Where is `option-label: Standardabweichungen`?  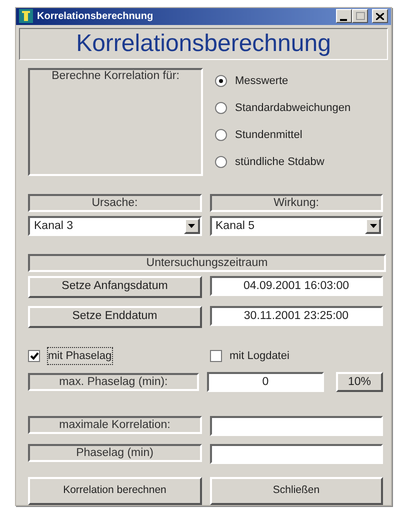 option-label: Standardabweichungen is located at coordinates (293, 108).